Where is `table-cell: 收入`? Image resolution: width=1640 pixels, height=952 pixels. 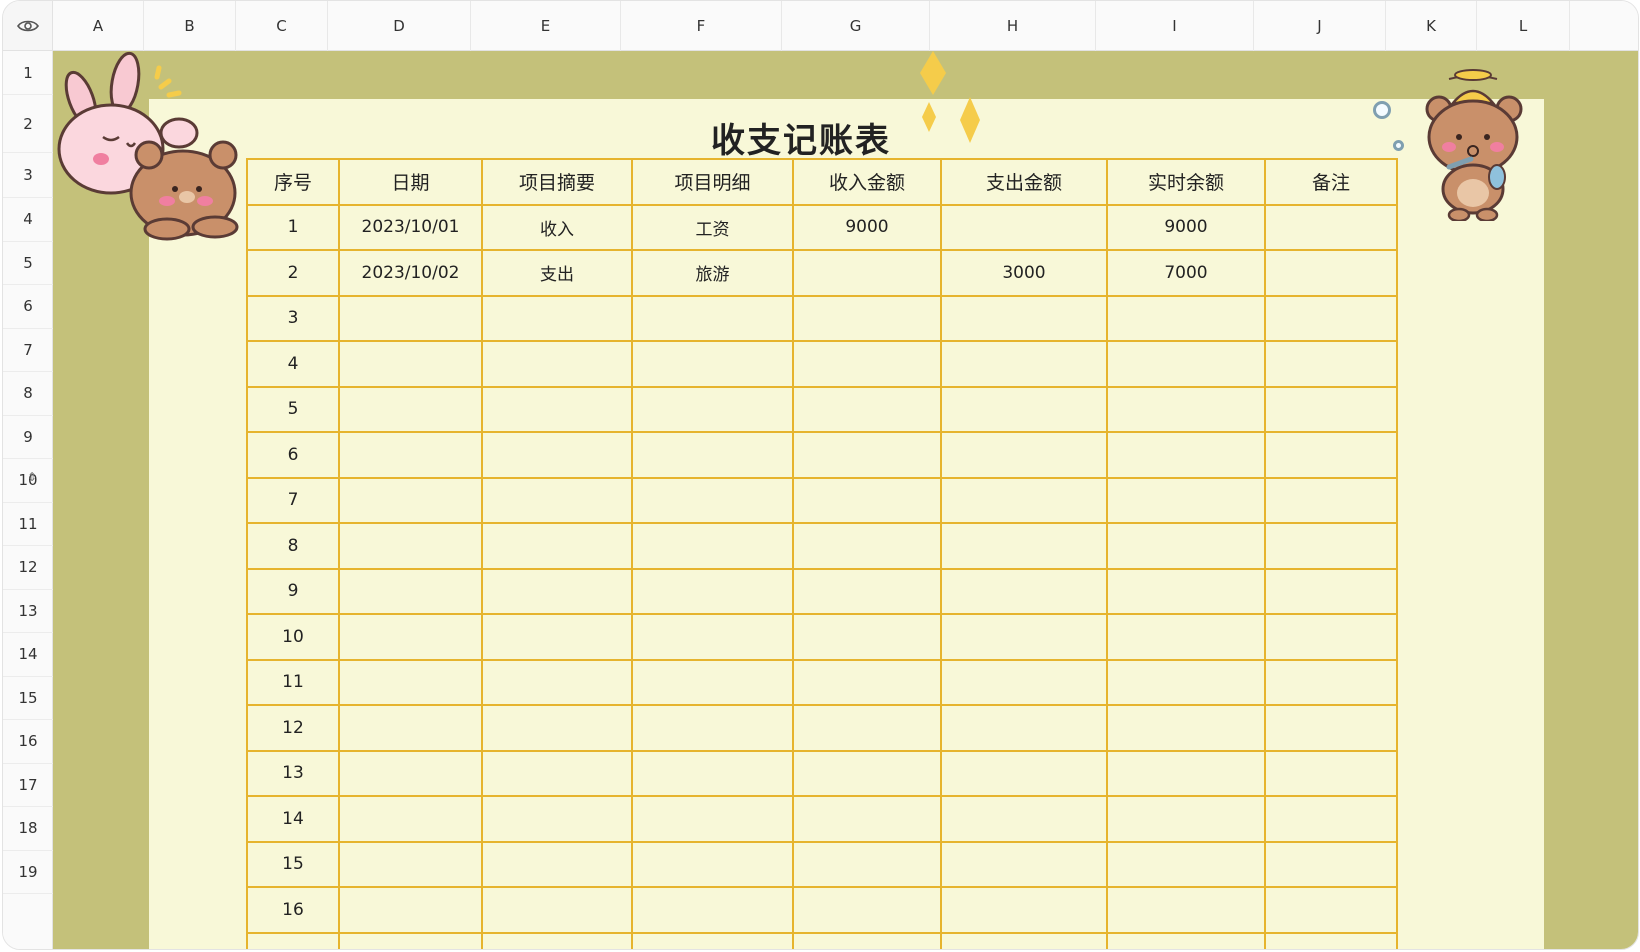
table-cell: 收入 is located at coordinates (557, 227).